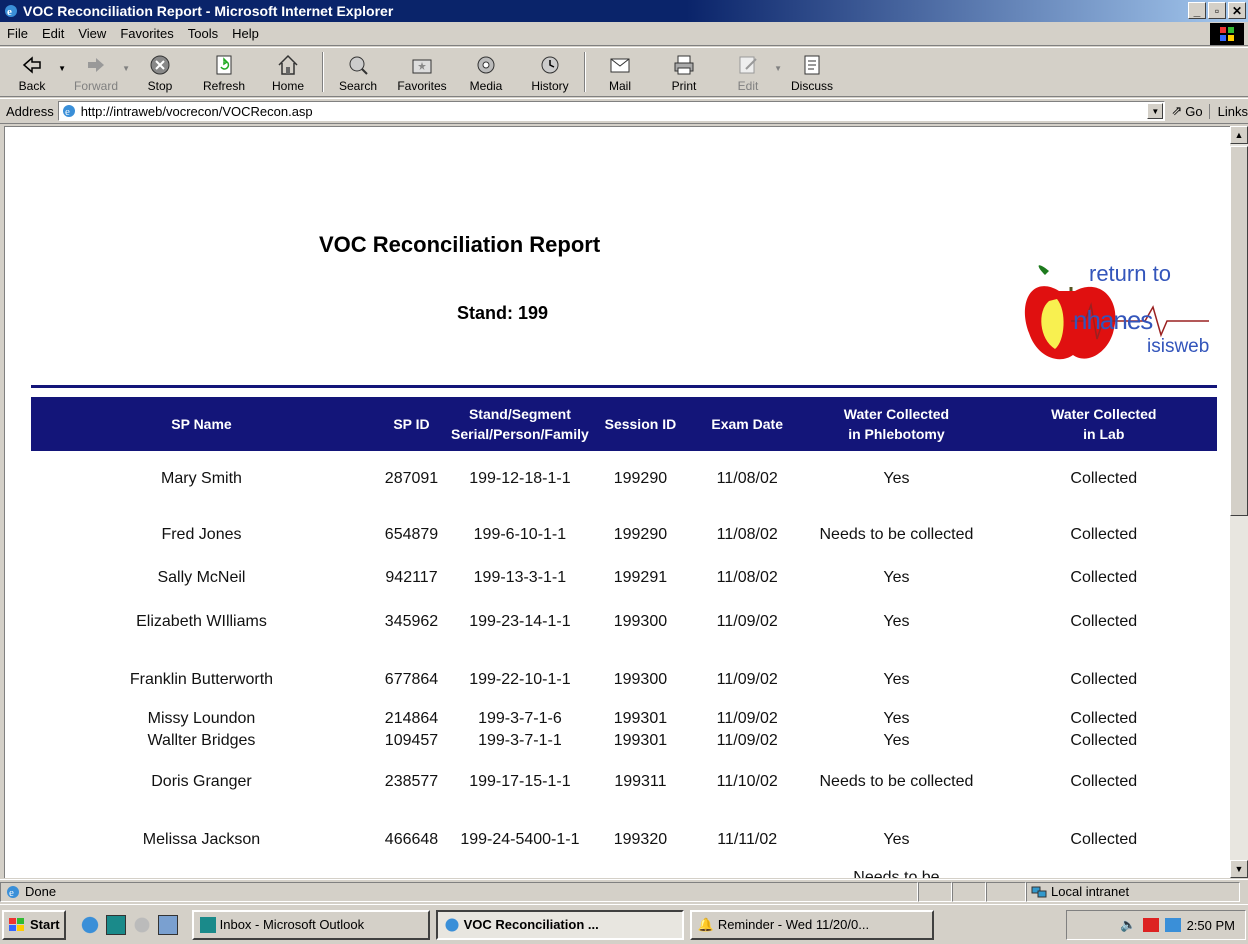 This screenshot has width=1248, height=944. Describe the element at coordinates (31, 65) in the screenshot. I see `back-arrow-icon` at that location.